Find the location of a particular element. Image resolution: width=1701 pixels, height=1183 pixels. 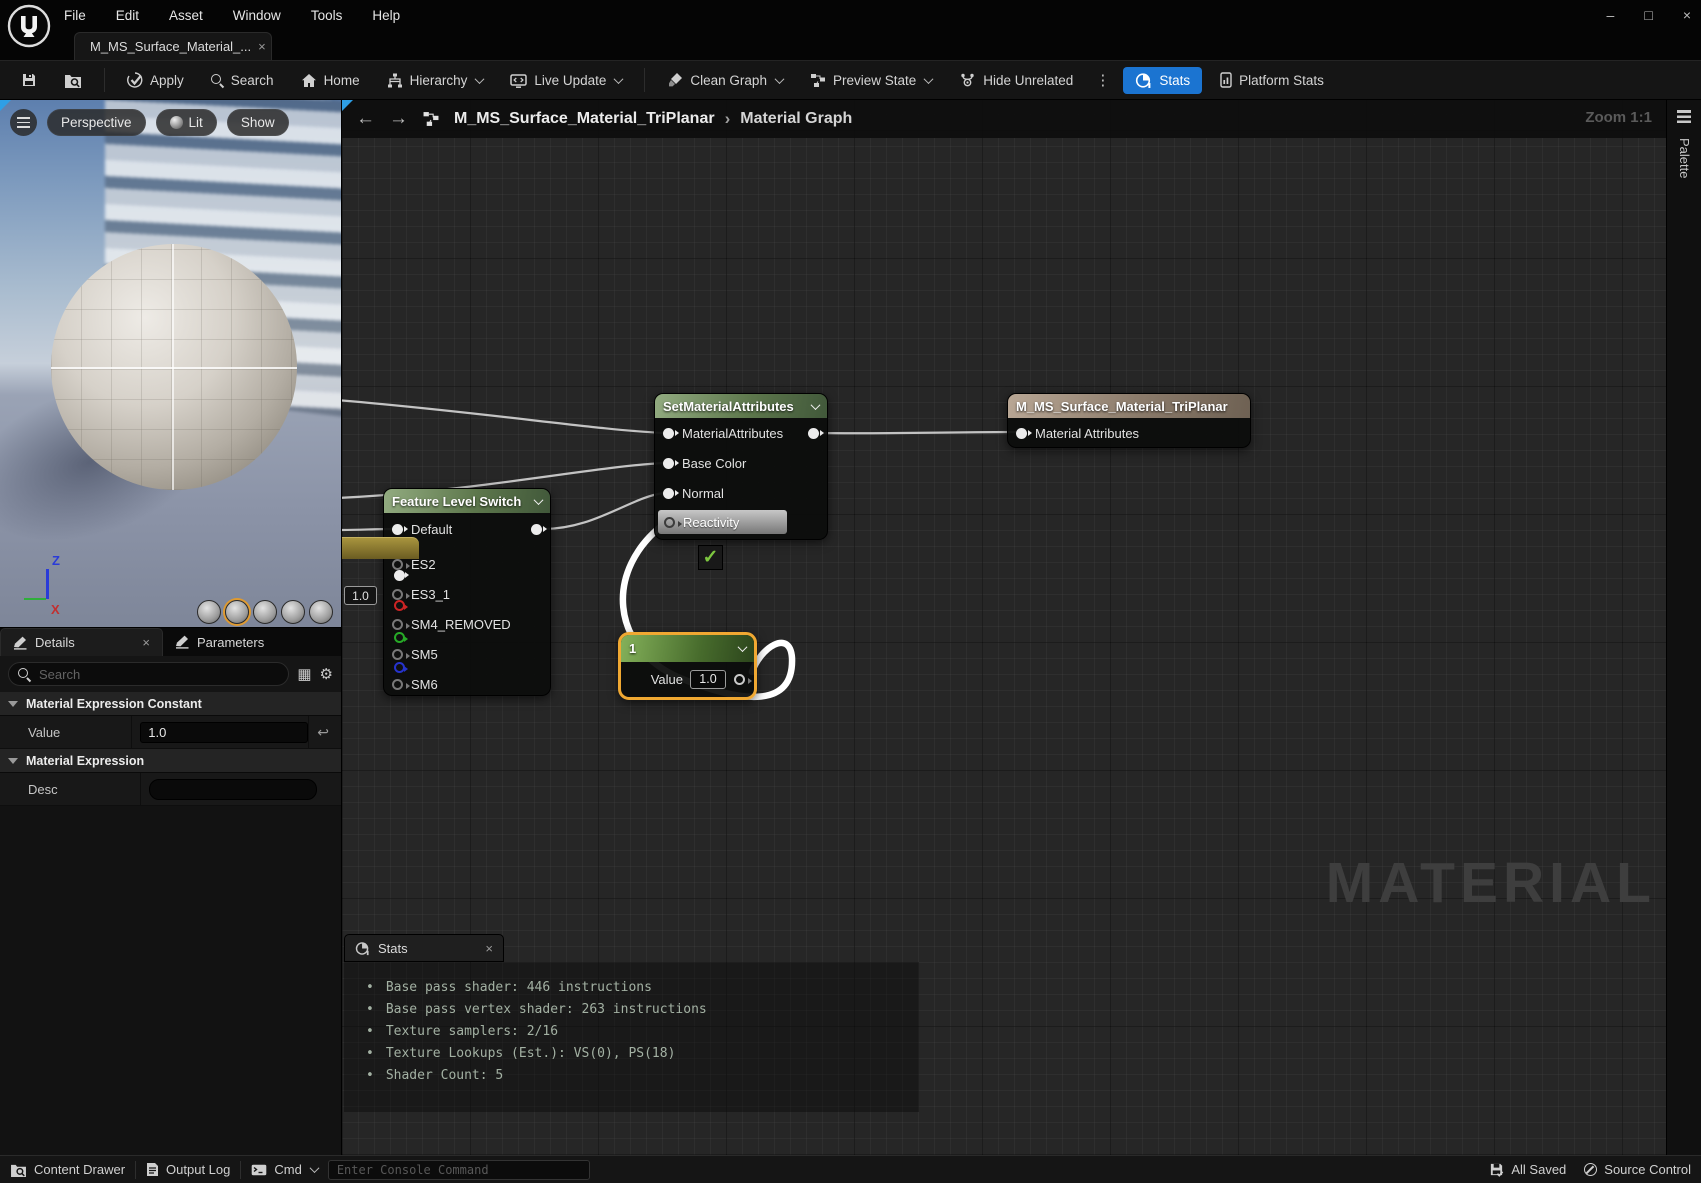

display-options-grid-icon: ▦ is located at coordinates (304, 674).